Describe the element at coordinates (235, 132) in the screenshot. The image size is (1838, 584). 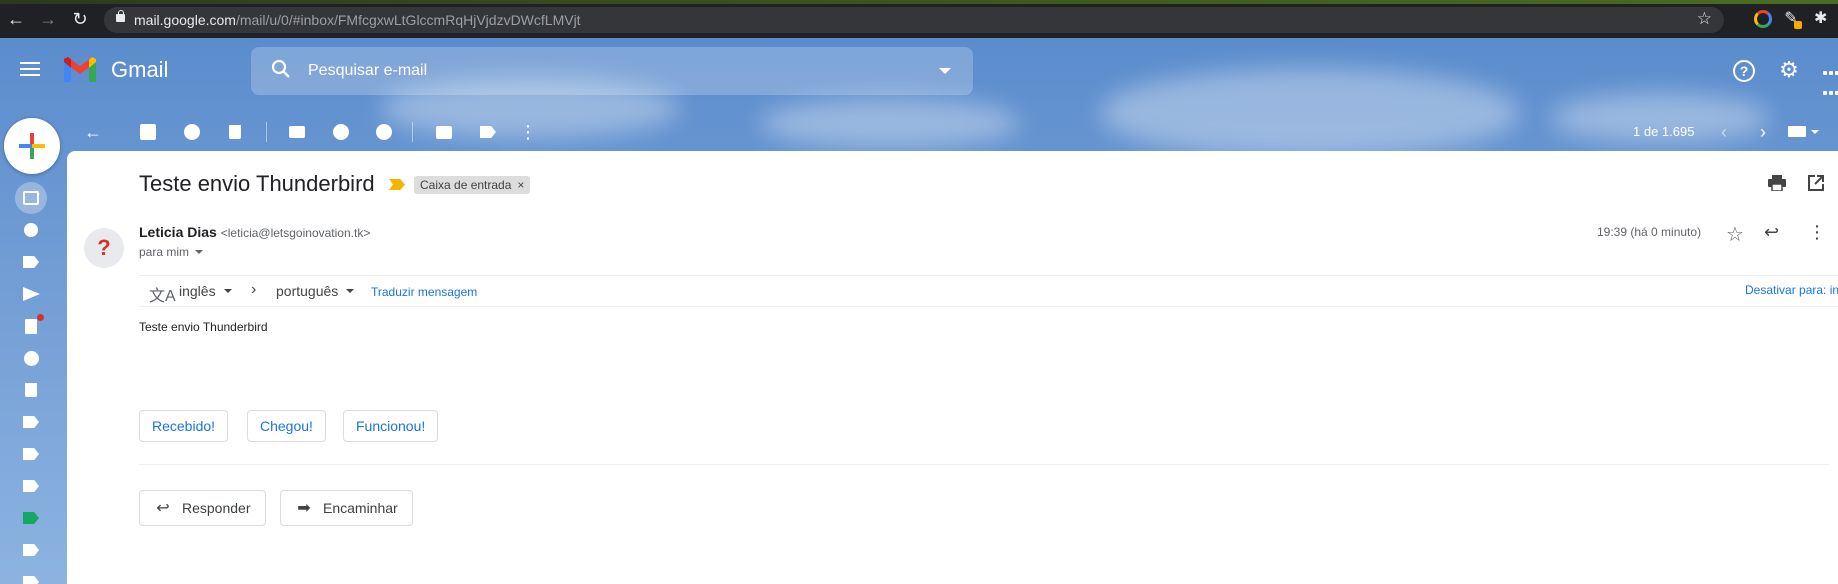
I see `delete-icon` at that location.